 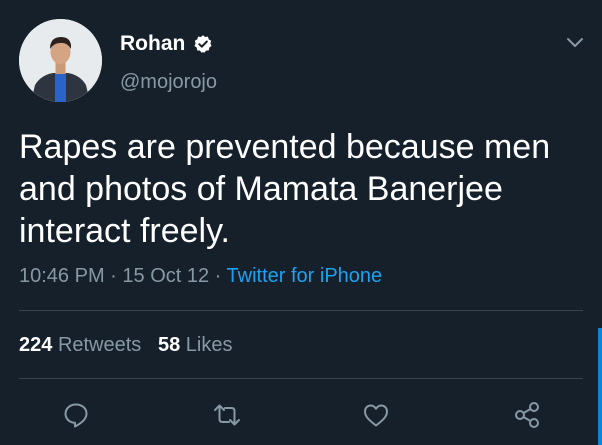 I want to click on reply-icon, so click(x=76, y=415).